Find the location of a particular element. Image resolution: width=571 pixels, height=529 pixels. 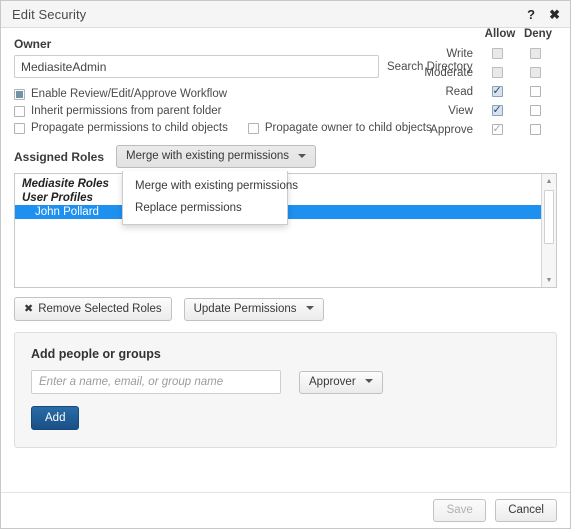

merge-mode-dropdown-button: Merge with existing permissions is located at coordinates (216, 156).